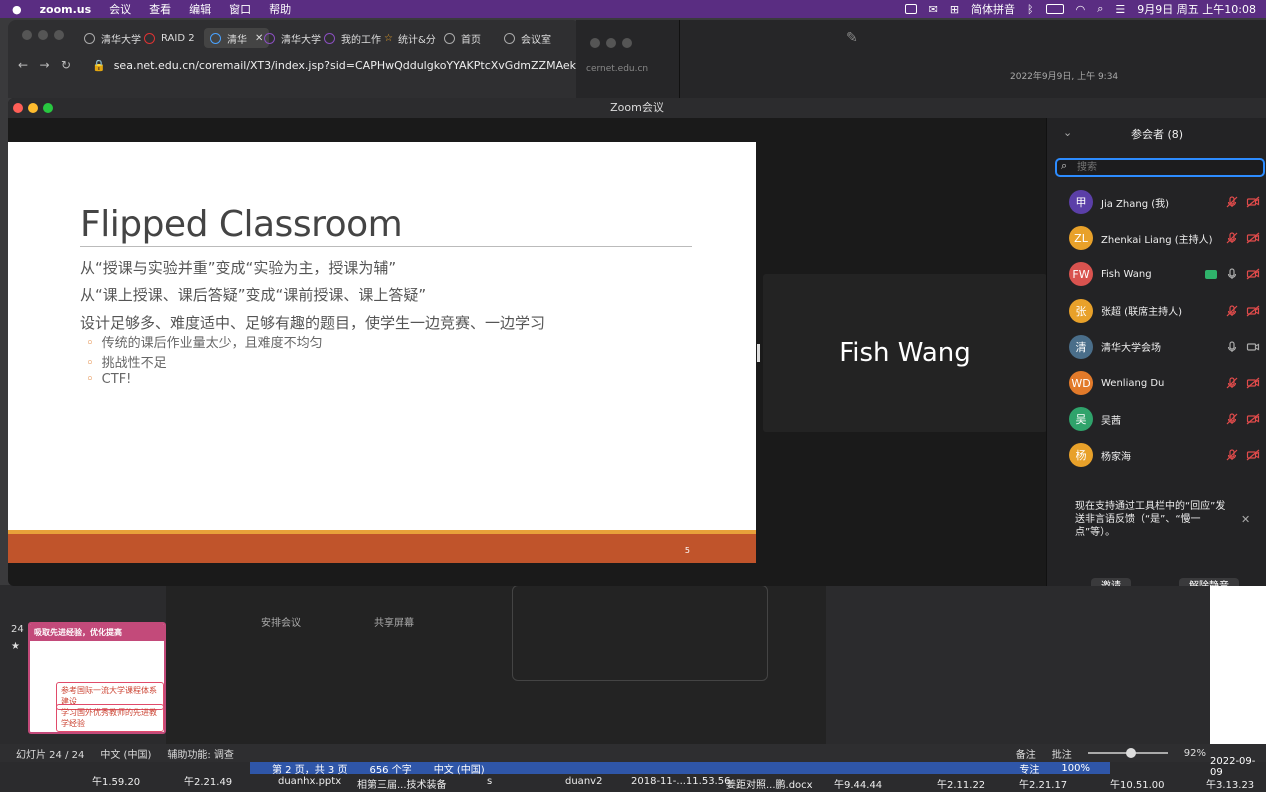  What do you see at coordinates (1238, 665) in the screenshot?
I see `right-document-edge` at bounding box center [1238, 665].